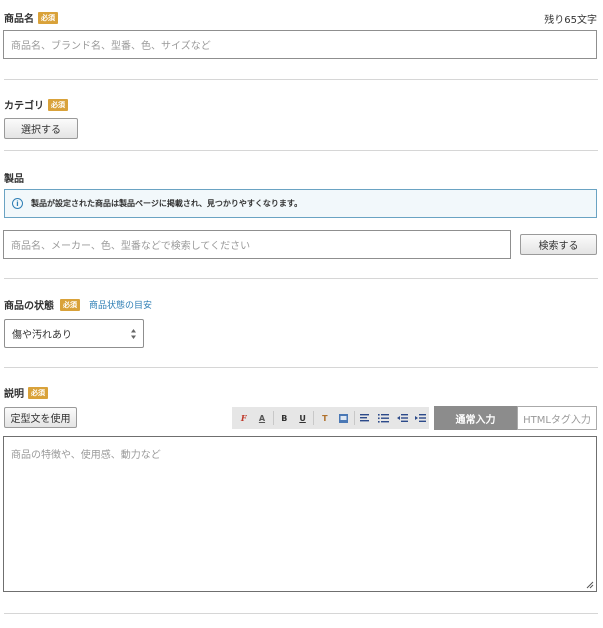  Describe the element at coordinates (167, 203) in the screenshot. I see `product-info-text: 製品が設定された商品は製品ページに掲載され、見つかりやすくなります。` at that location.